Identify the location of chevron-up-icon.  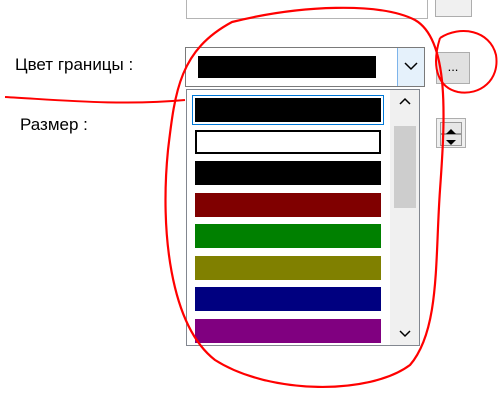
(405, 101).